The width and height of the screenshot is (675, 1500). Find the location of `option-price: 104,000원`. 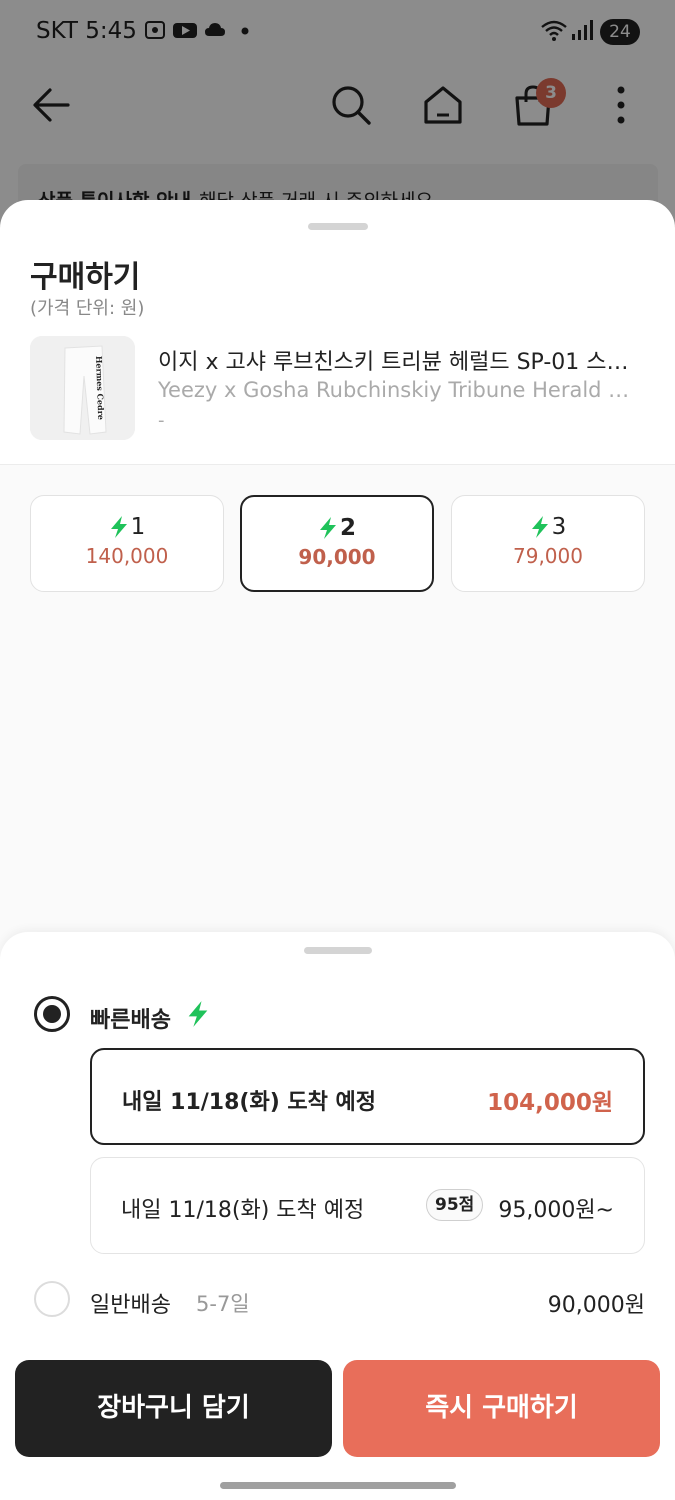

option-price: 104,000원 is located at coordinates (550, 1103).